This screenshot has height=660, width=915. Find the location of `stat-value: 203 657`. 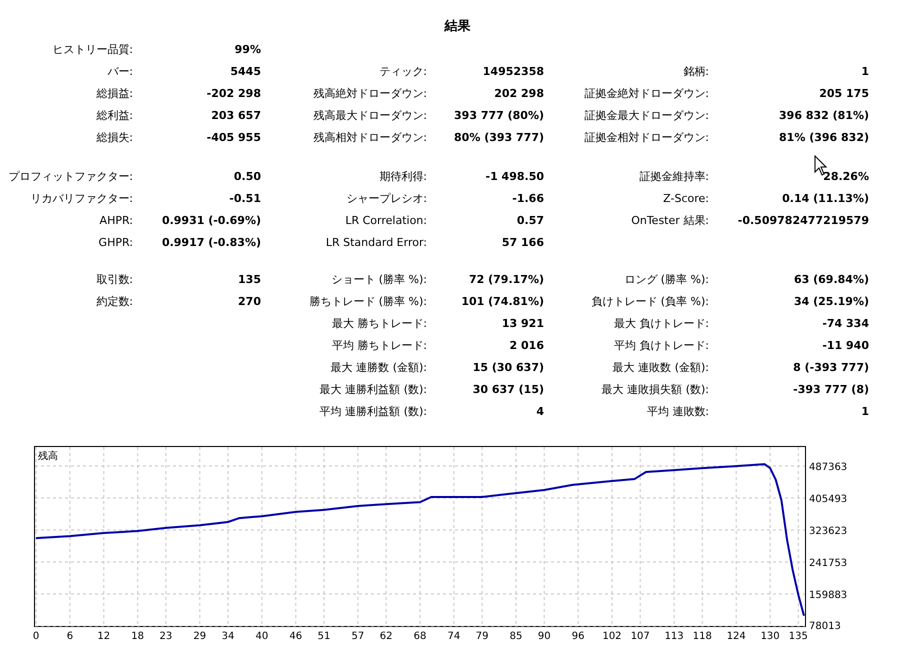

stat-value: 203 657 is located at coordinates (236, 116).